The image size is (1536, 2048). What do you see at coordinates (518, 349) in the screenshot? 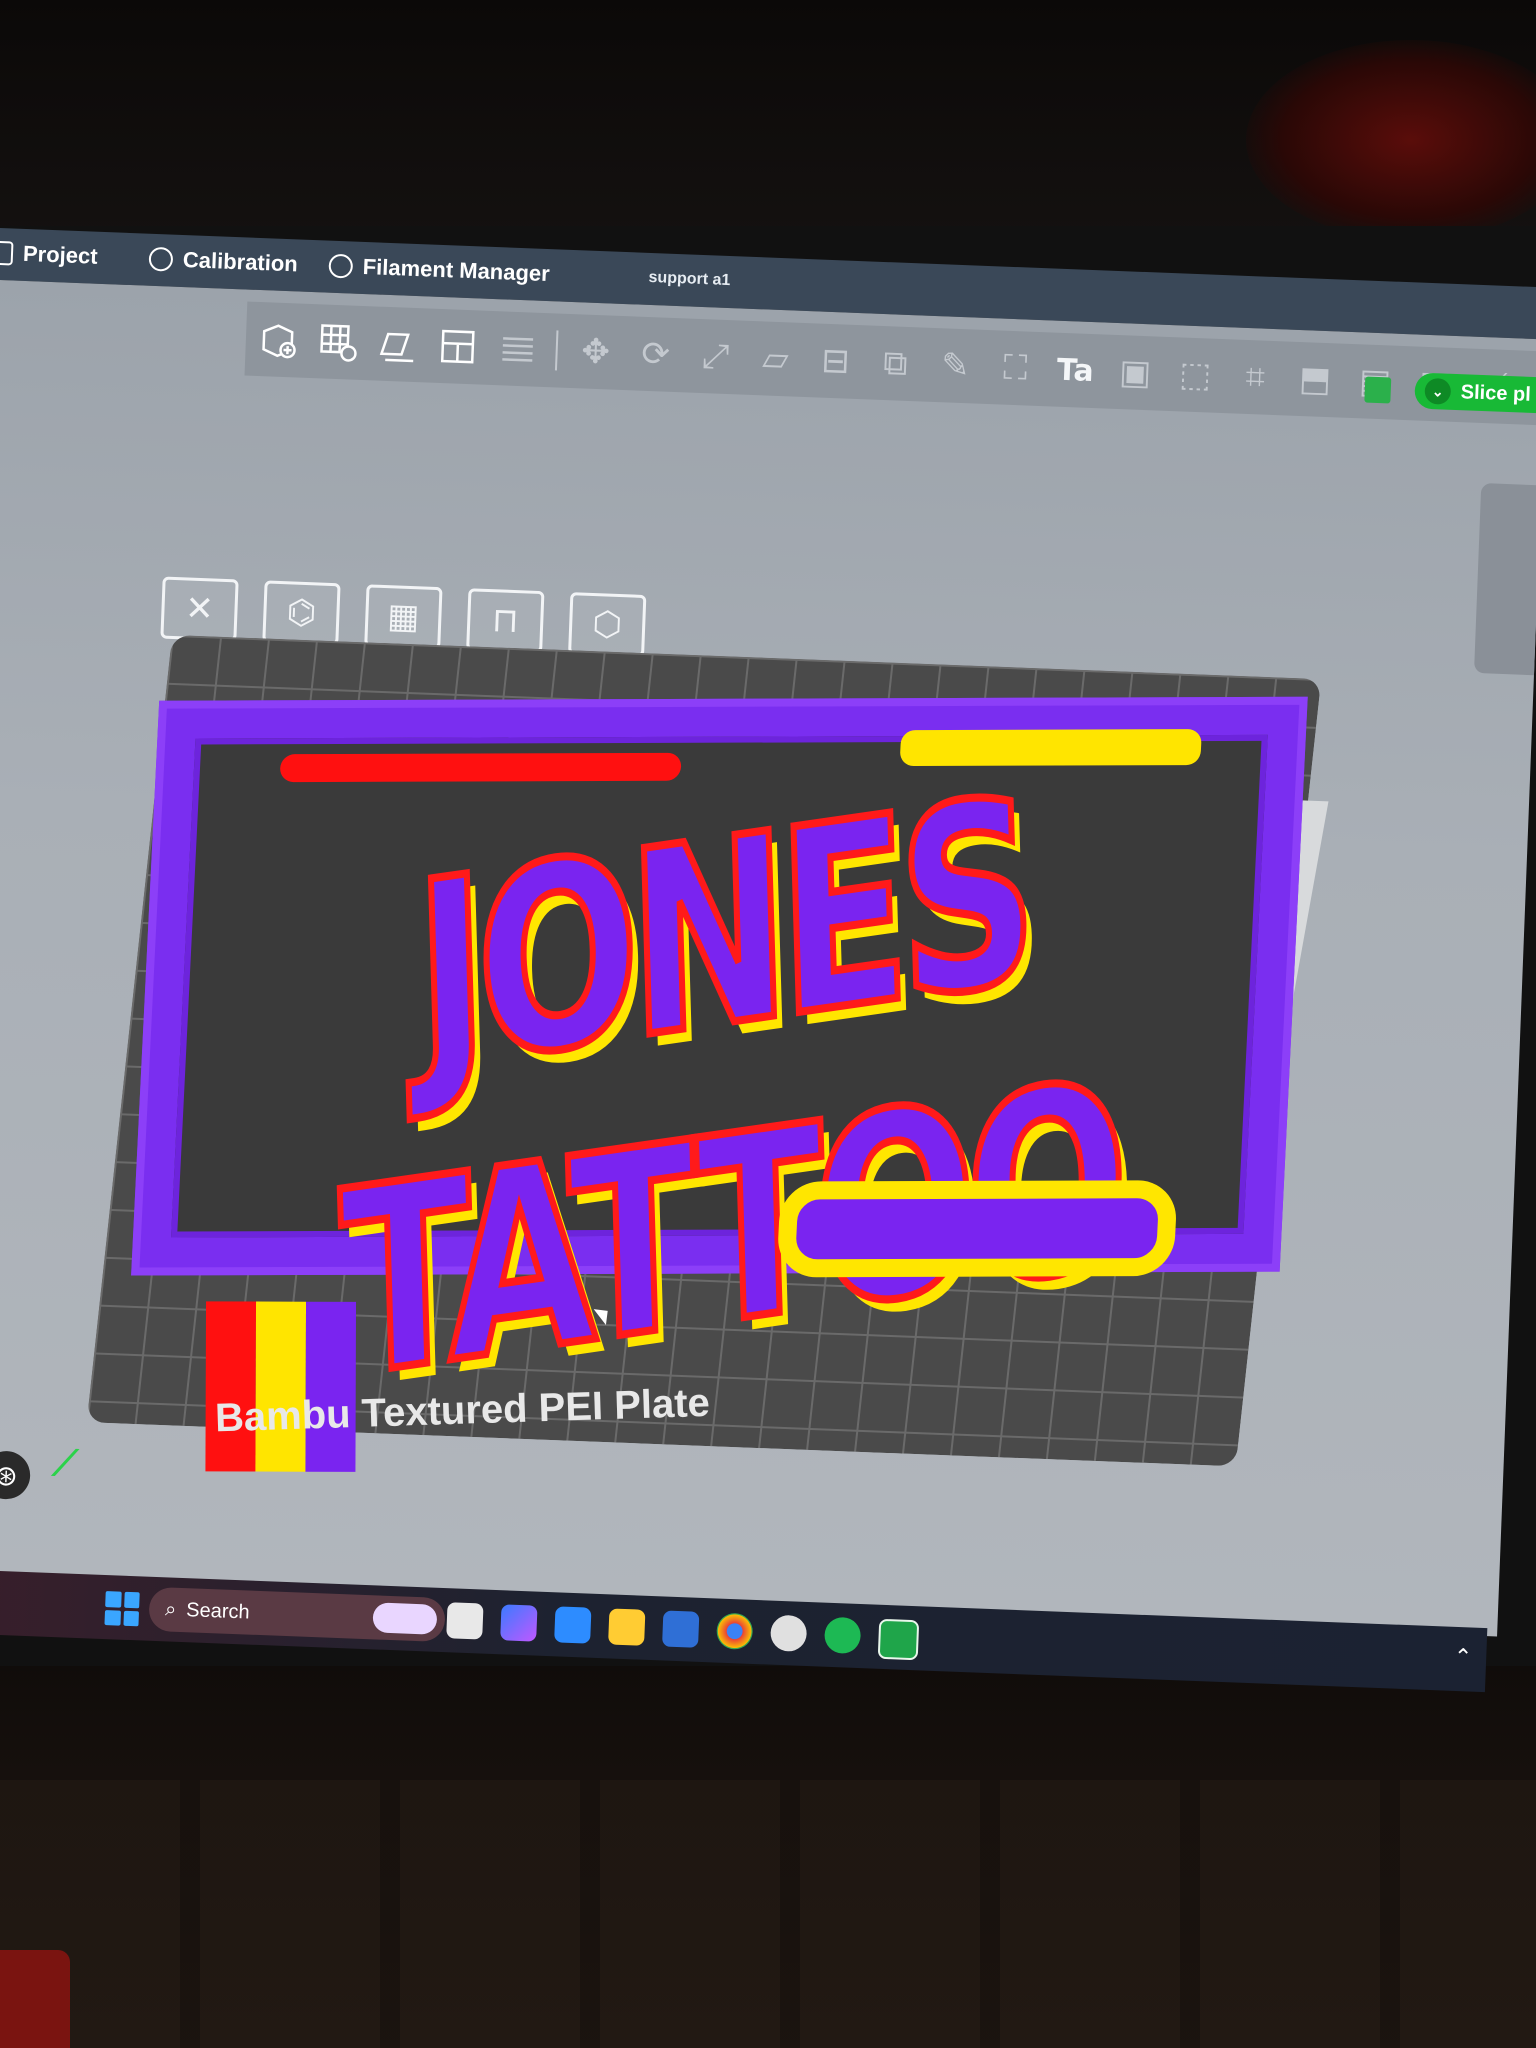
I see `split-plates-icon` at bounding box center [518, 349].